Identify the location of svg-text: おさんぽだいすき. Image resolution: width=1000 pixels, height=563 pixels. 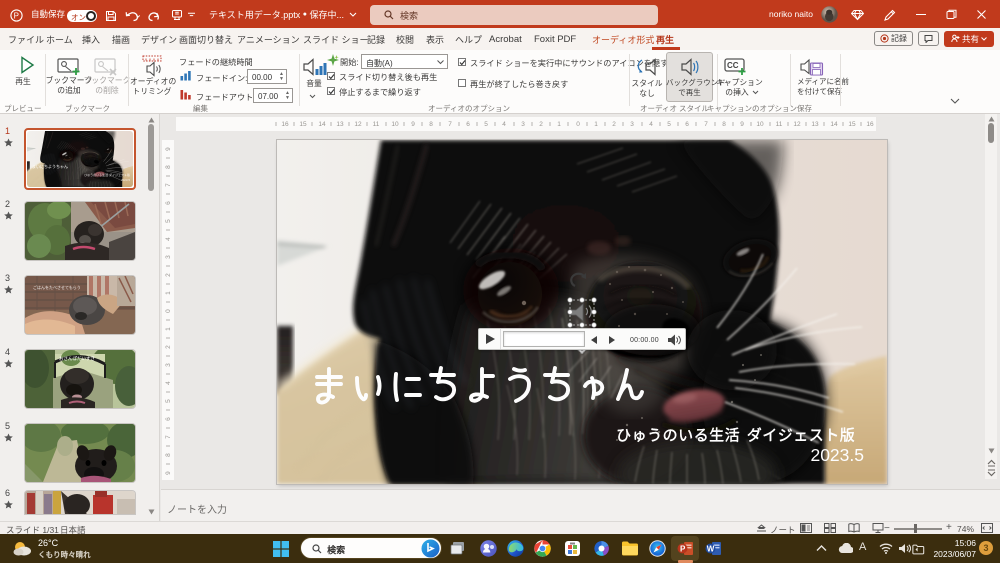
(77, 358).